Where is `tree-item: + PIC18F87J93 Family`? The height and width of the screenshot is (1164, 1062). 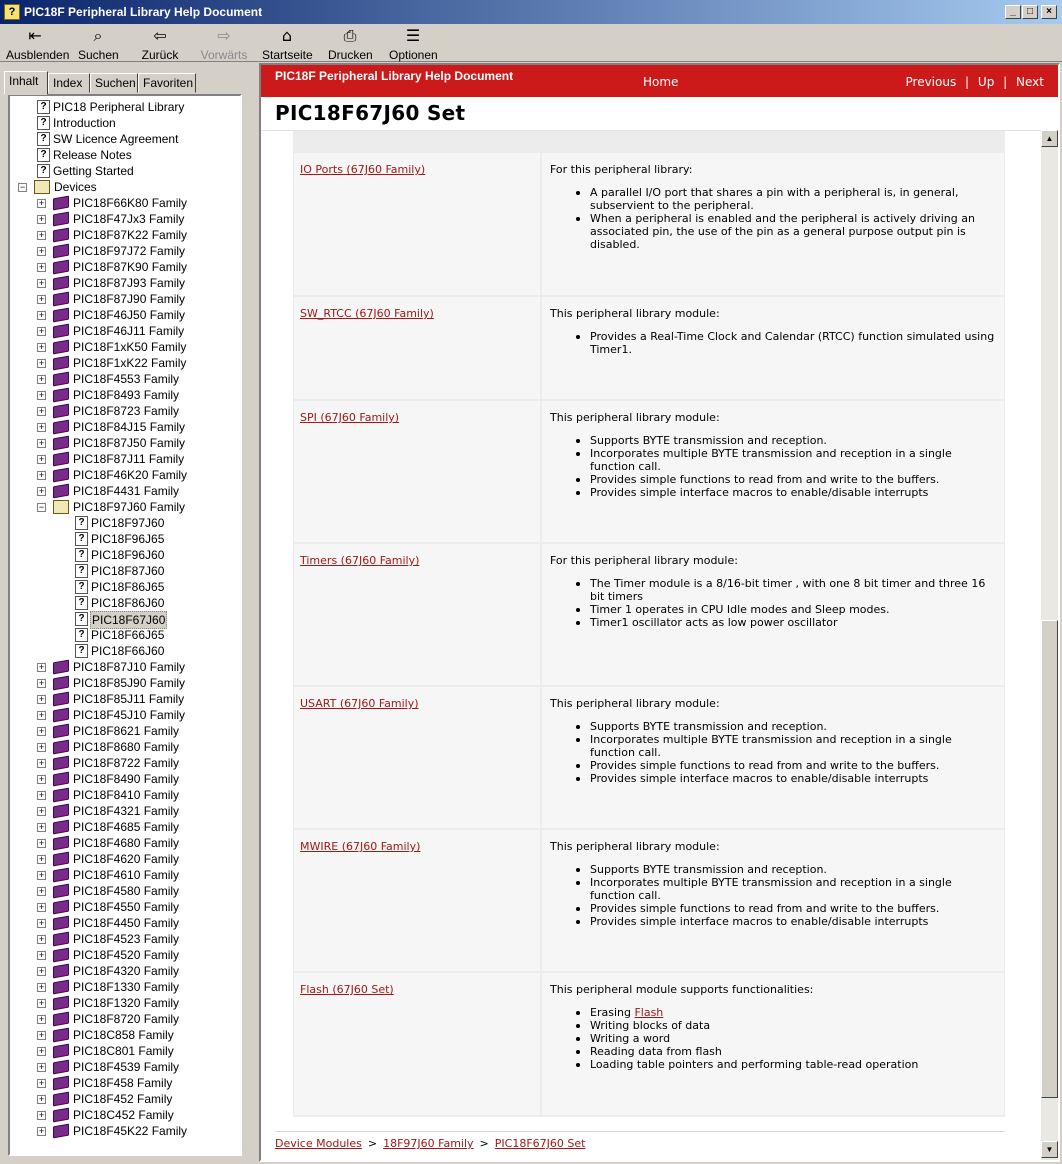
tree-item: + PIC18F87J93 Family is located at coordinates (125, 283).